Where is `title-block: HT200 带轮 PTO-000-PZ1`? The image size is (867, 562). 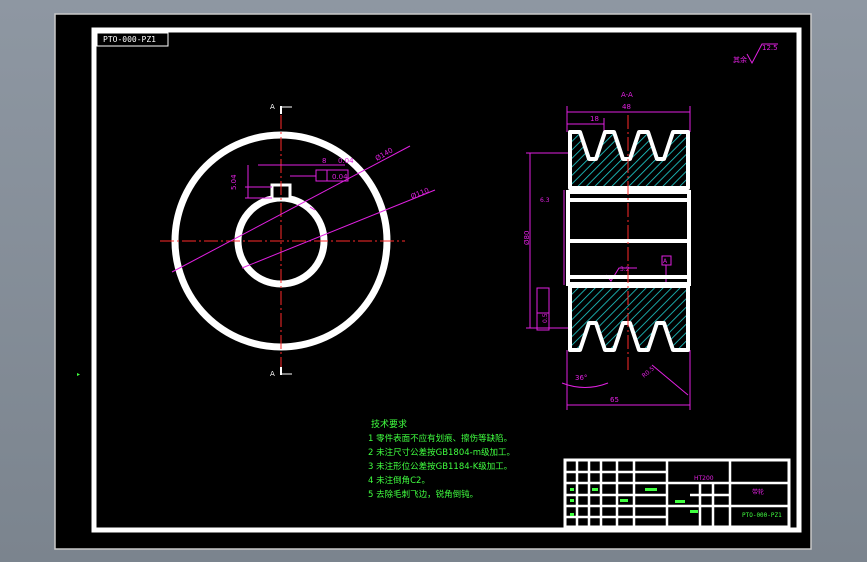 title-block: HT200 带轮 PTO-000-PZ1 is located at coordinates (677, 493).